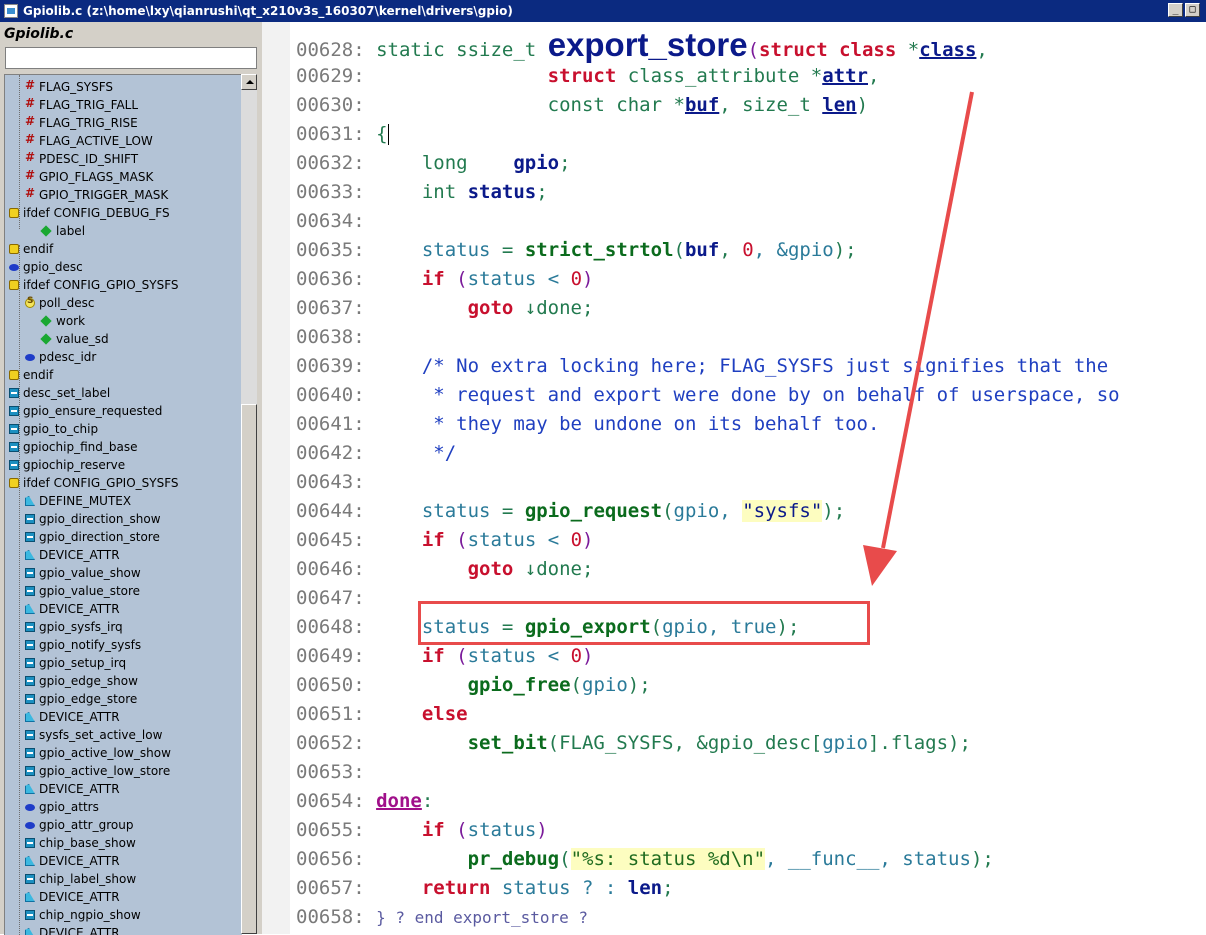 The image size is (1206, 935). I want to click on arrow-shaft, so click(927, 320).